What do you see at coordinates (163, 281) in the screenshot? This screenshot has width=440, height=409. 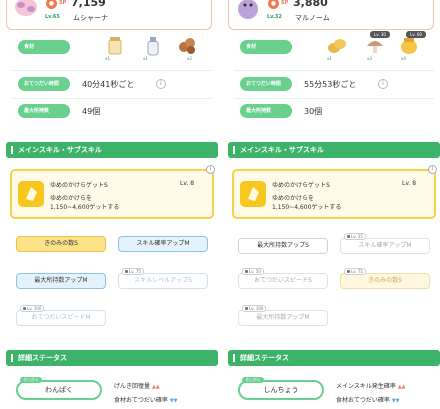 I see `sub-skill-4: スキルレベルアップS` at bounding box center [163, 281].